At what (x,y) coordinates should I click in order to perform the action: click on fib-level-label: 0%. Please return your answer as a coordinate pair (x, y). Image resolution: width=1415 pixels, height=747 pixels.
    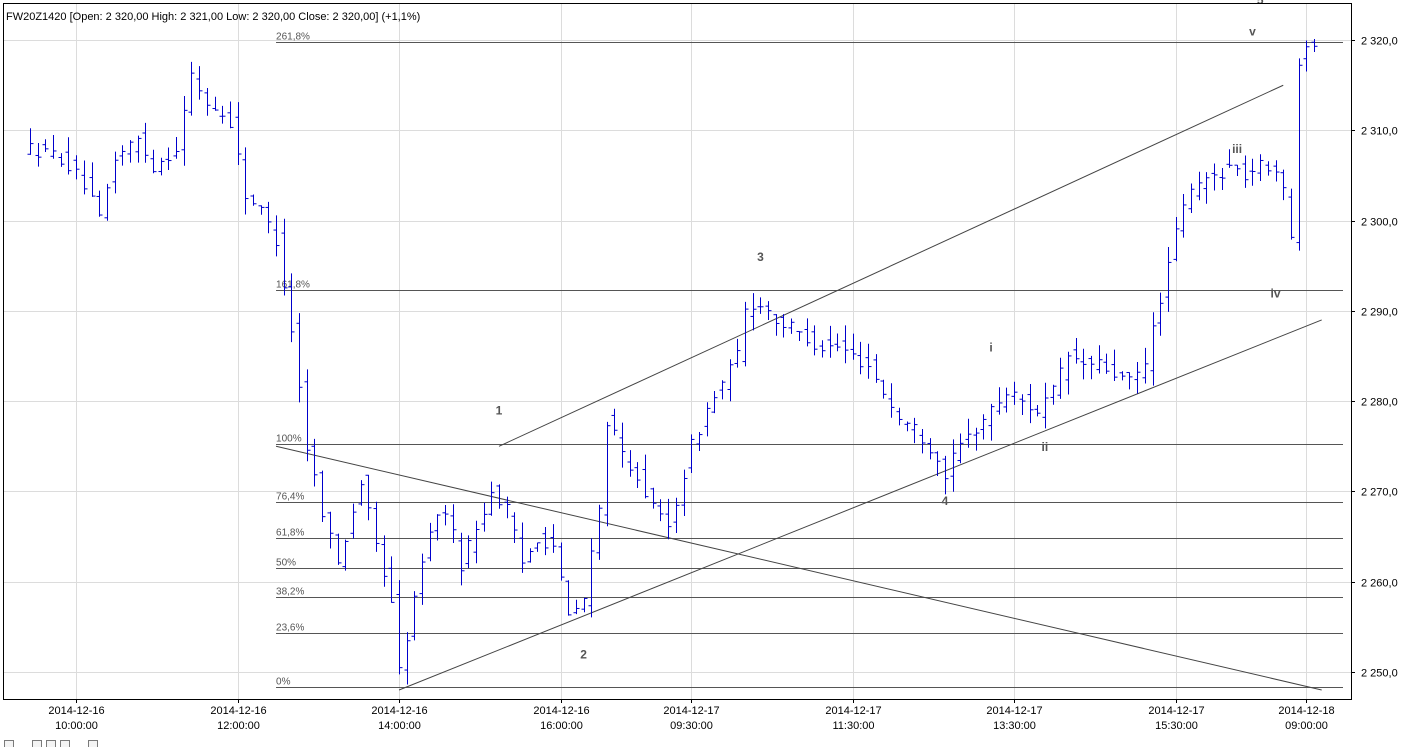
    Looking at the image, I should click on (283, 682).